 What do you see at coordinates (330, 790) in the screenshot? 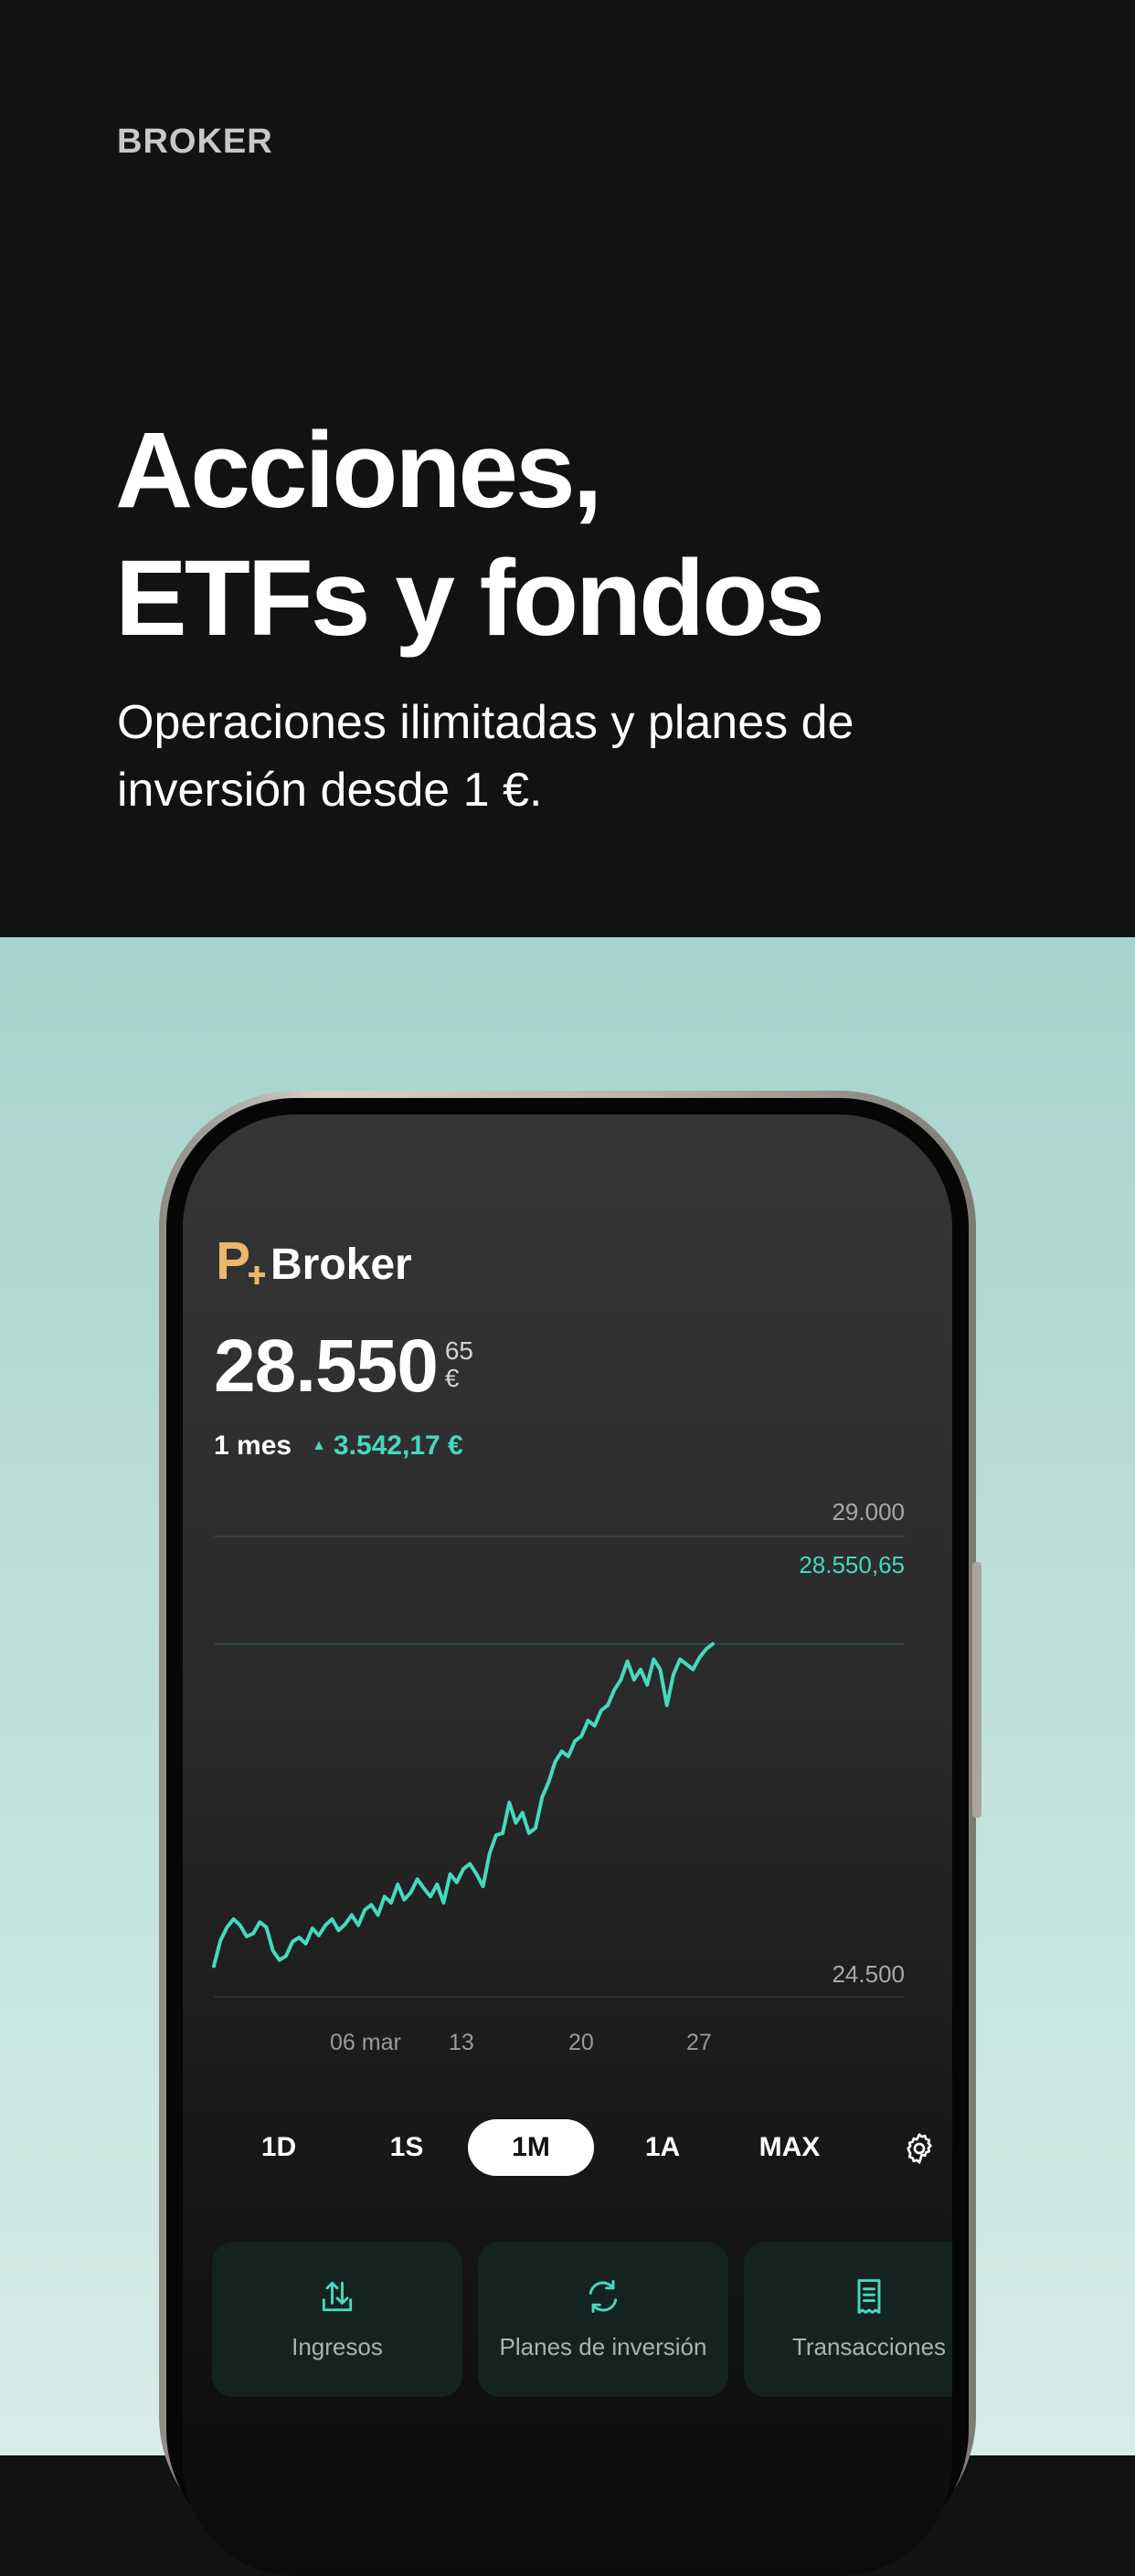
I see `subheadline-line-2: inversión desde 1 €.` at bounding box center [330, 790].